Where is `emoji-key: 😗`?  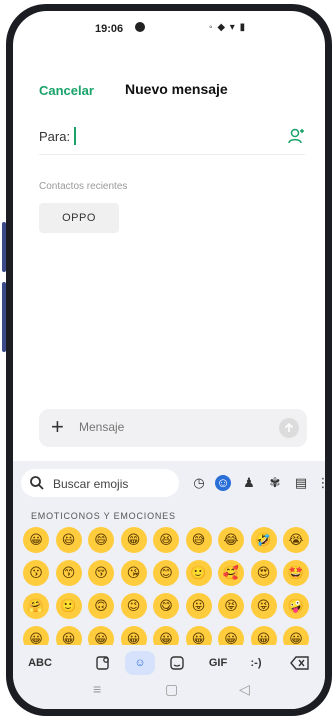
emoji-key: 😗 is located at coordinates (36, 573).